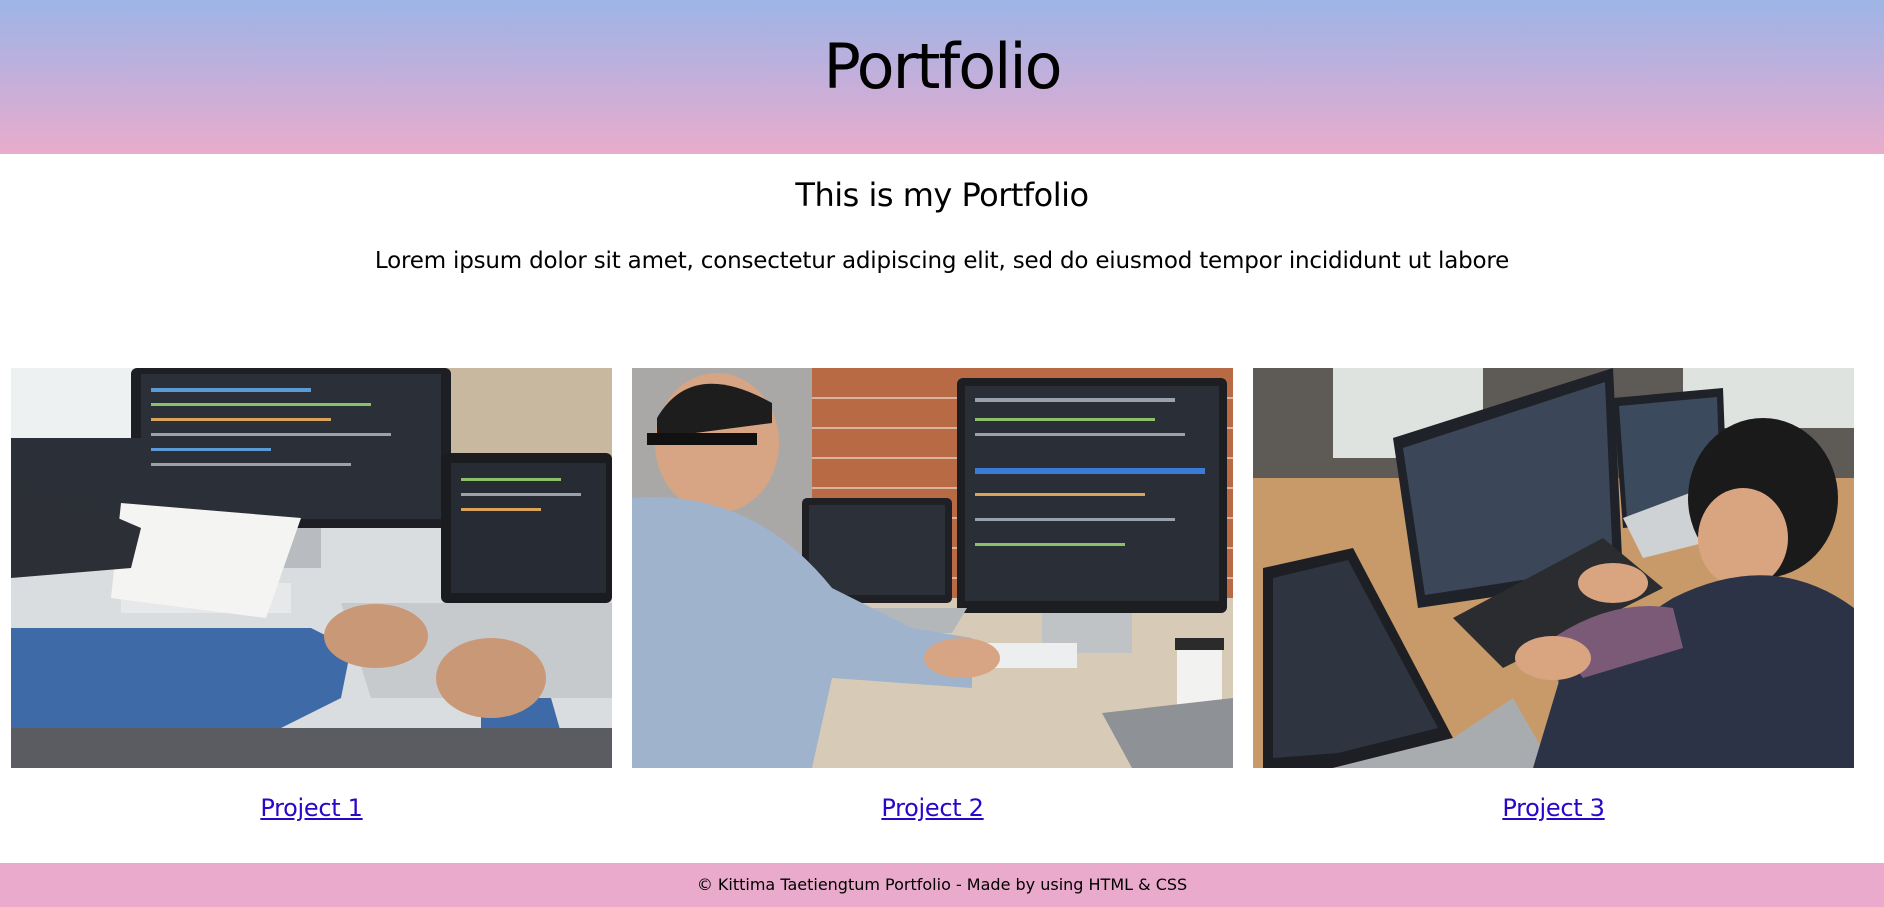 Image resolution: width=1884 pixels, height=907 pixels. What do you see at coordinates (932, 808) in the screenshot?
I see `project-2-link: Project 2` at bounding box center [932, 808].